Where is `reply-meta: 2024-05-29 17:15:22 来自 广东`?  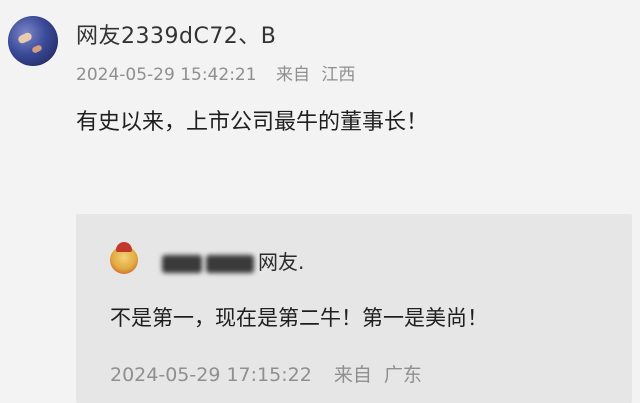 reply-meta: 2024-05-29 17:15:22 来自 广东 is located at coordinates (274, 373).